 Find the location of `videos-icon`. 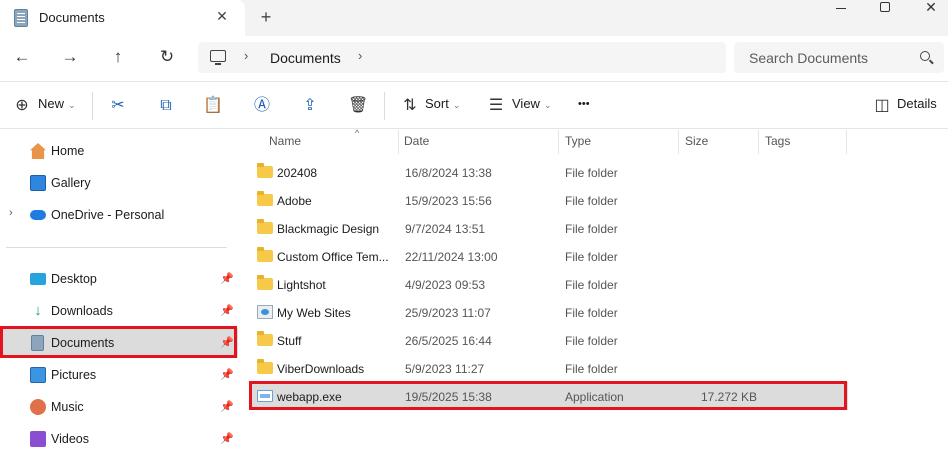

videos-icon is located at coordinates (38, 439).